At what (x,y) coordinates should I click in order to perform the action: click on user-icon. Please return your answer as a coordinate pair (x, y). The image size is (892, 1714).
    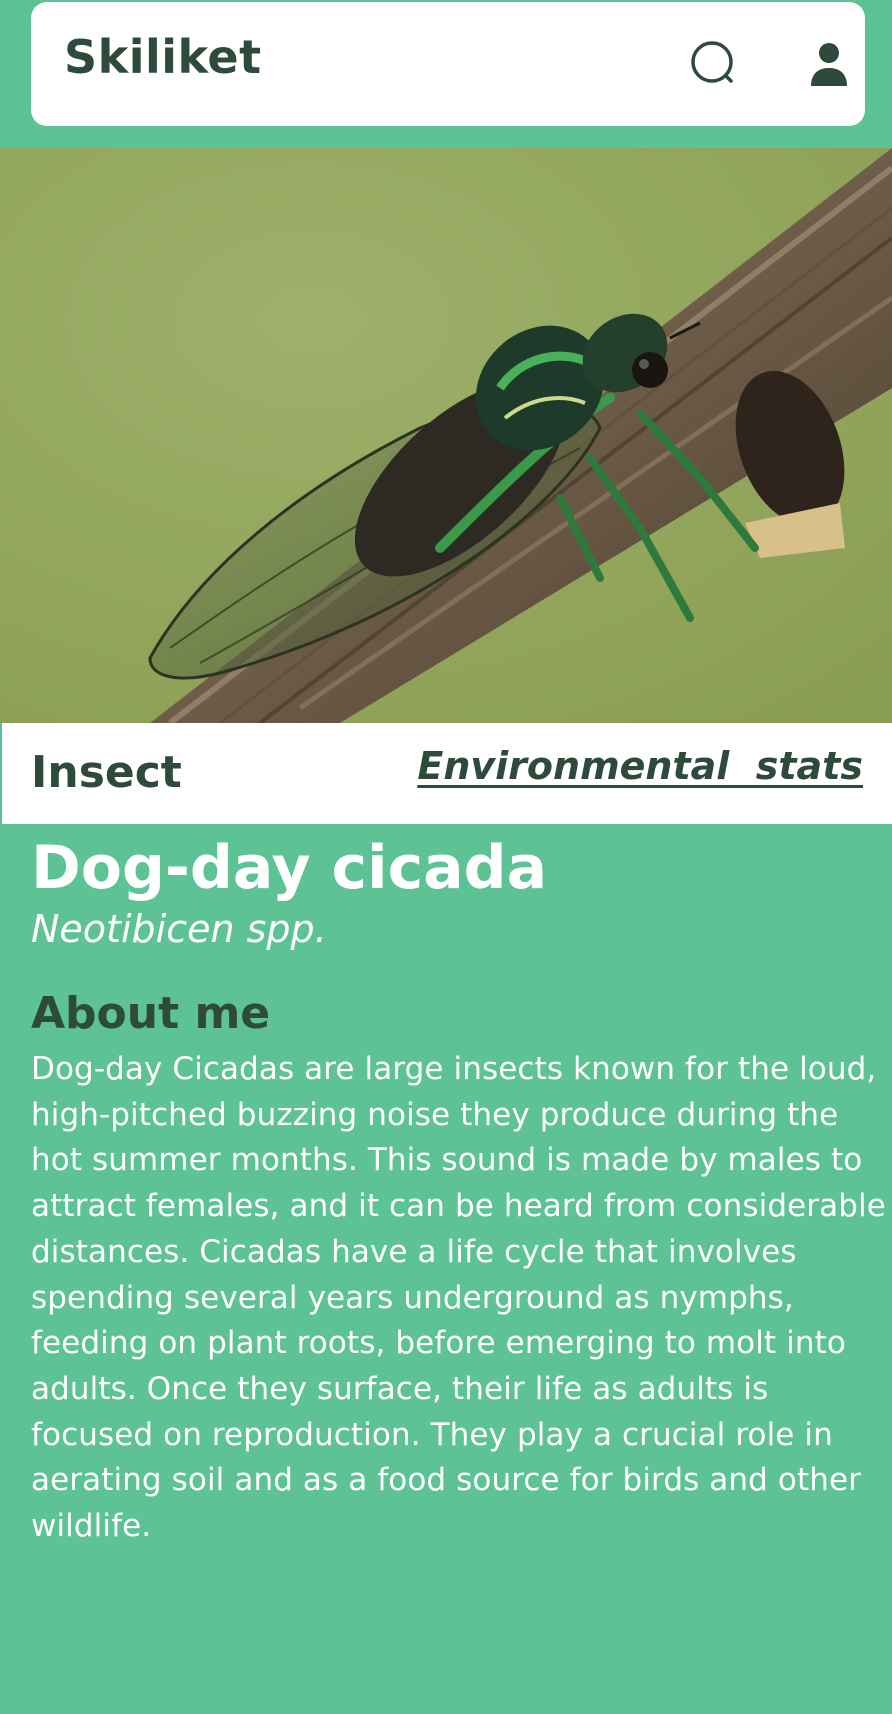
    Looking at the image, I should click on (829, 64).